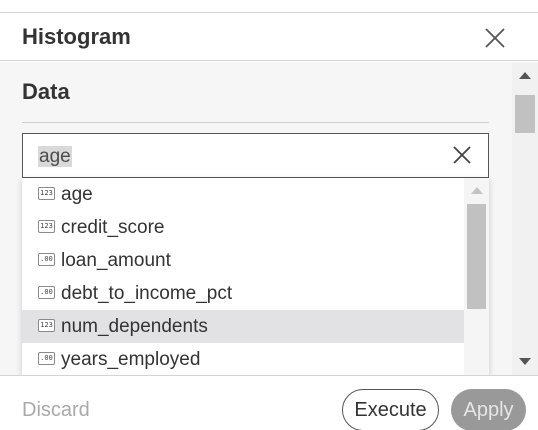 This screenshot has height=430, width=538. Describe the element at coordinates (131, 359) in the screenshot. I see `list-item-label: years_employed` at that location.